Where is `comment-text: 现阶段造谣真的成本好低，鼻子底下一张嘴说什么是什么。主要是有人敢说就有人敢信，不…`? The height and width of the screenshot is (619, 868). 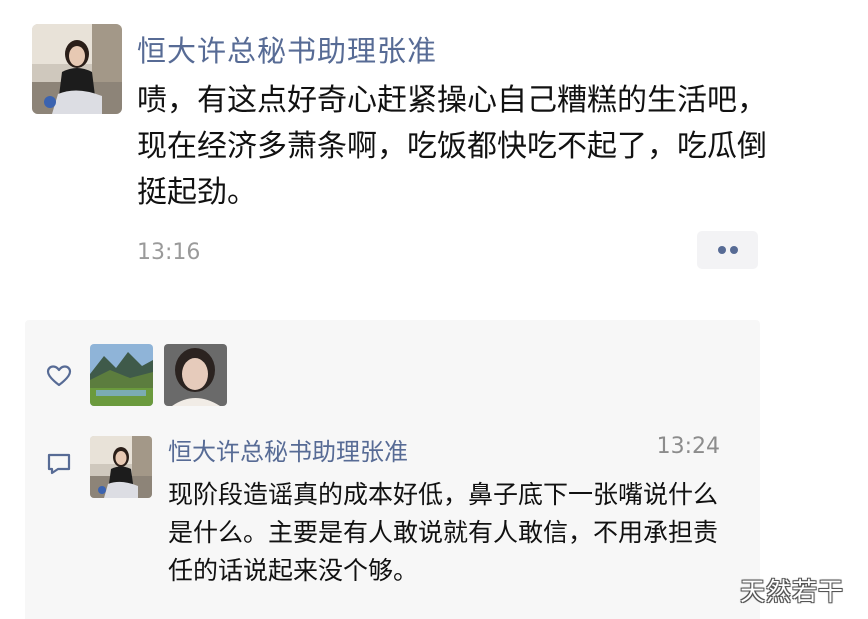
comment-text: 现阶段造谣真的成本好低，鼻子底下一张嘴说什么是什么。主要是有人敢说就有人敢信，不… is located at coordinates (448, 533).